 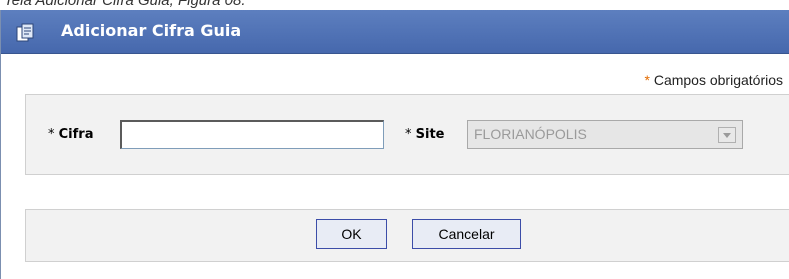 I want to click on dialog-title: Adicionar Cifra Guia, so click(x=151, y=30).